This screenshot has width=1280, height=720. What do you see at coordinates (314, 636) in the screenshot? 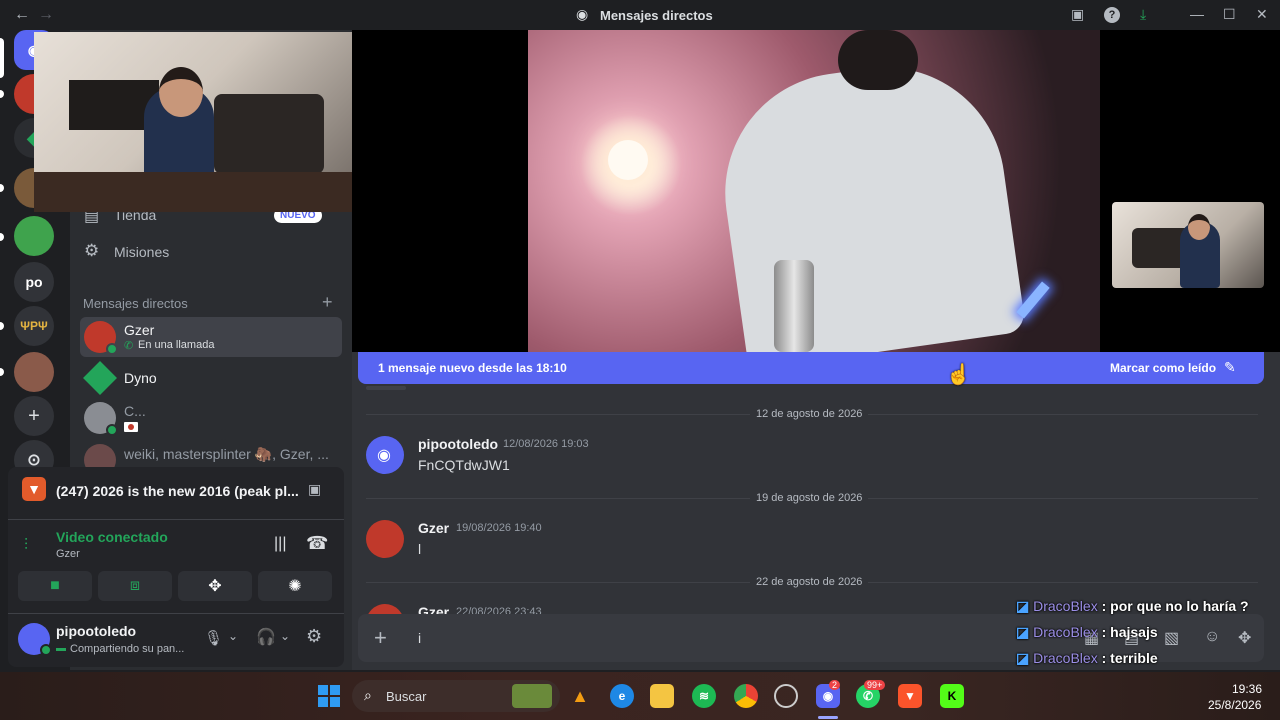
I see `settings-gear-icon: ⚙` at bounding box center [314, 636].